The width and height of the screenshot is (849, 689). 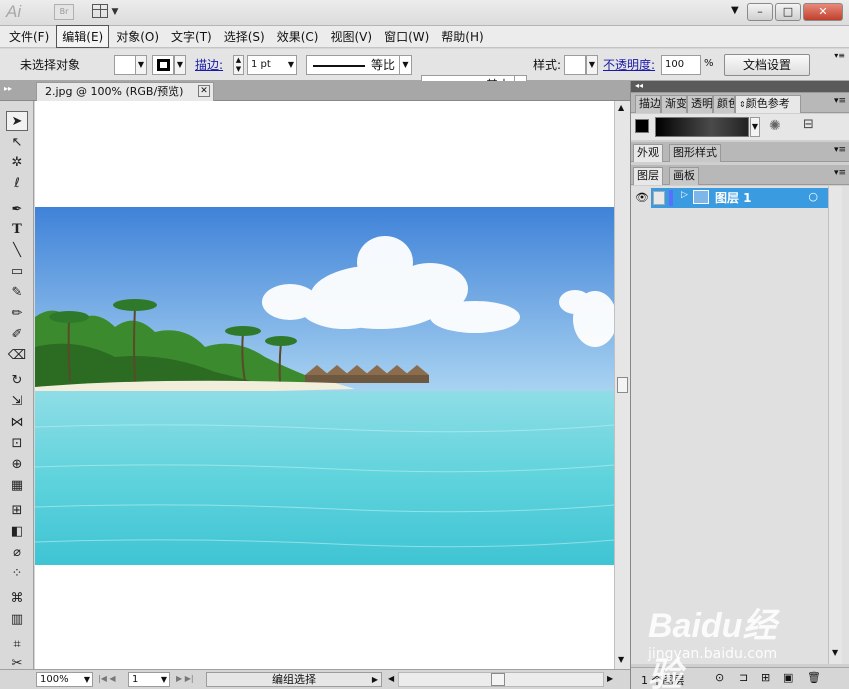 I want to click on layer-row: ▷ 图层 1 ○, so click(x=739, y=198).